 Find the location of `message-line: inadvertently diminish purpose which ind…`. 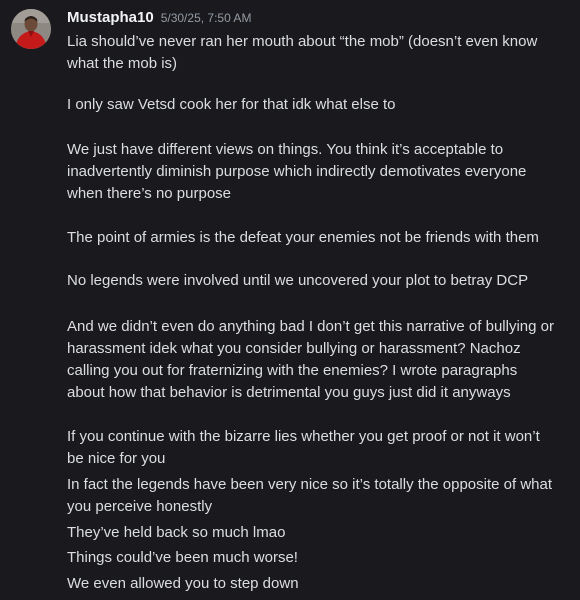

message-line: inadvertently diminish purpose which ind… is located at coordinates (297, 171).